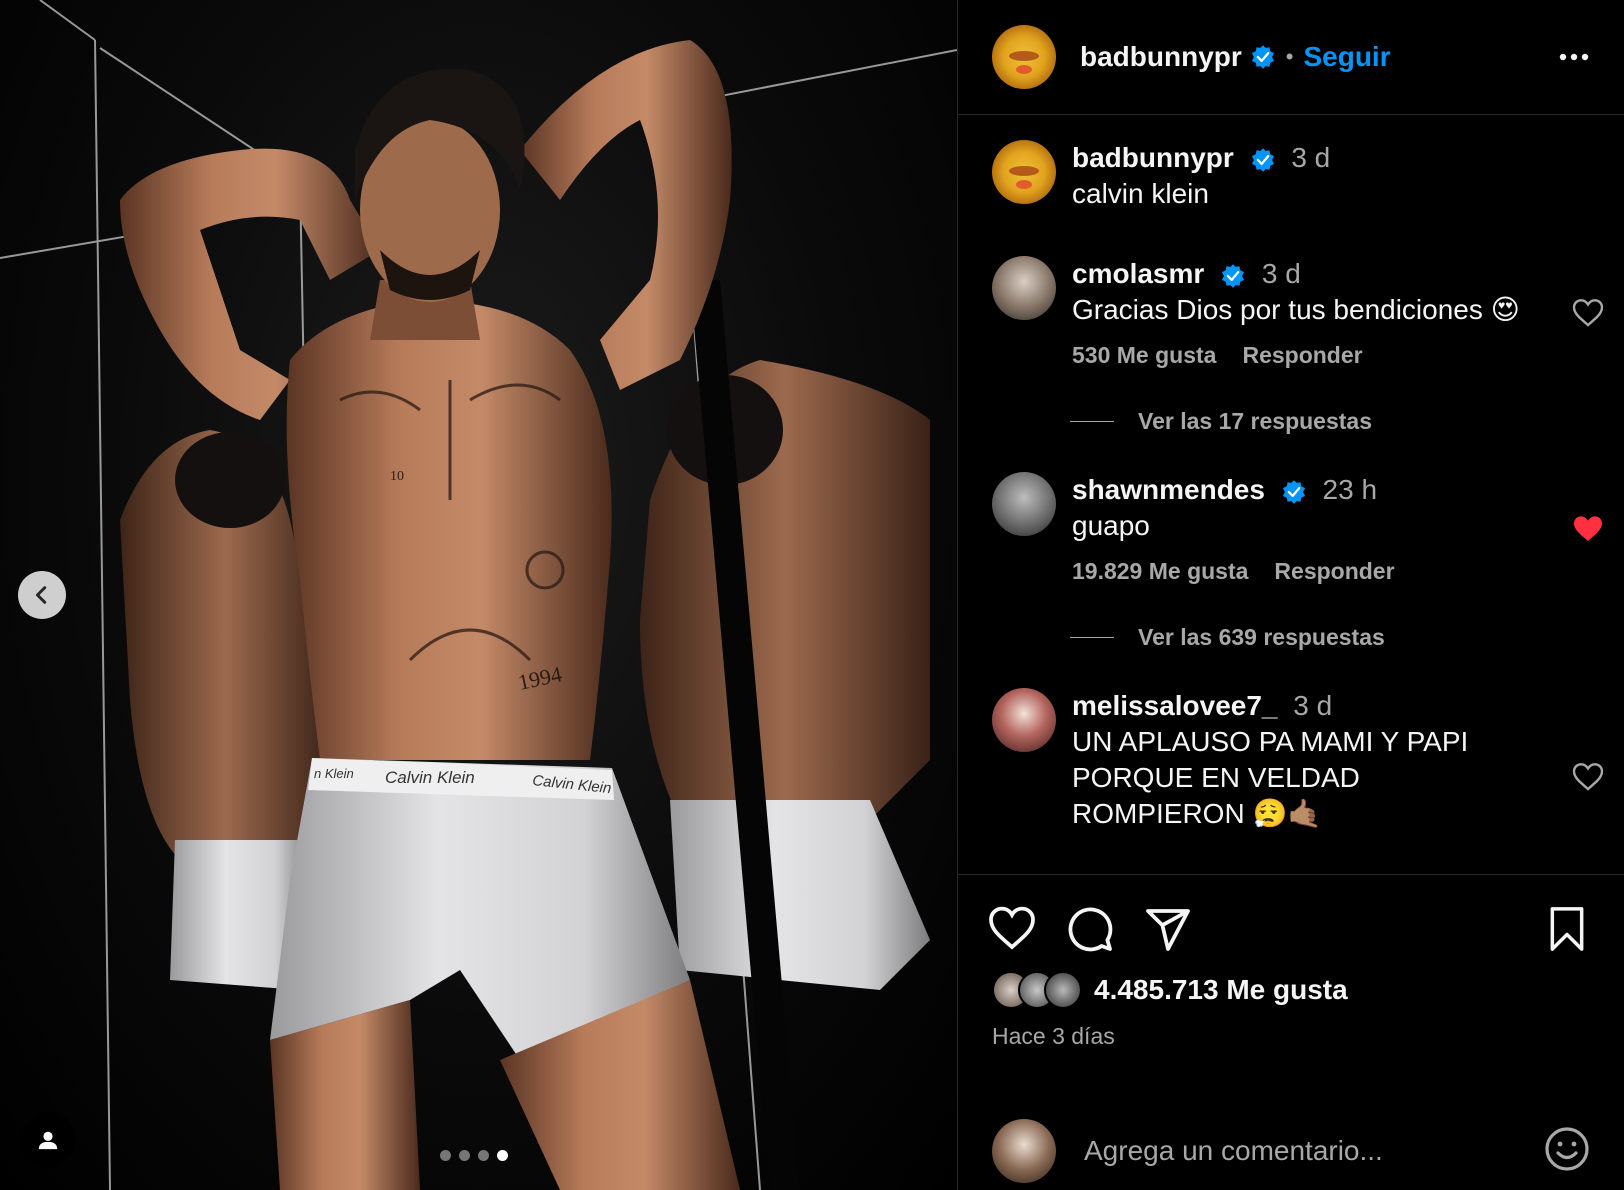 The width and height of the screenshot is (1624, 1190). I want to click on view-replies-button: Ver las 17 respuestas, so click(1221, 421).